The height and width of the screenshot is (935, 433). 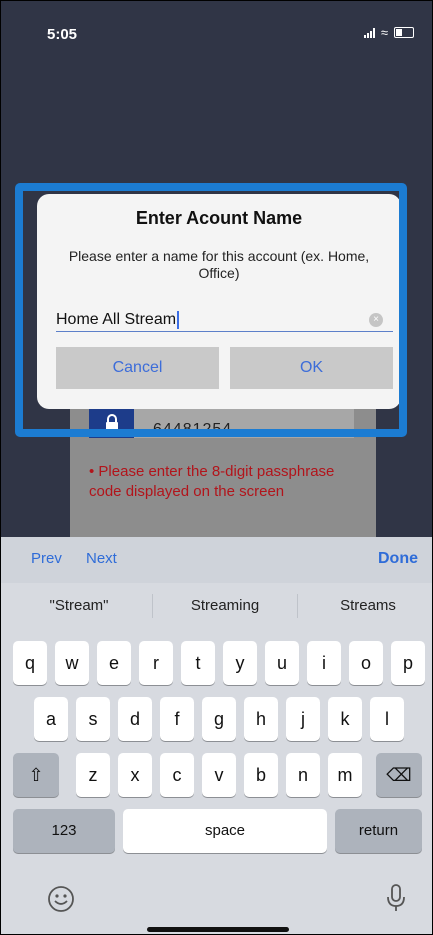 I want to click on key-n: n, so click(x=303, y=775).